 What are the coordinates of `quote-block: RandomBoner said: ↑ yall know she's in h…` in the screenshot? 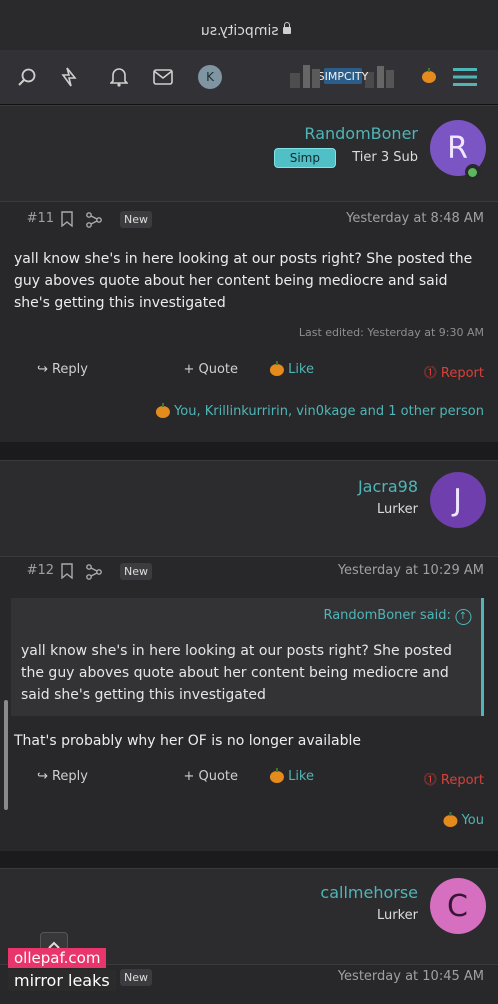 It's located at (247, 657).